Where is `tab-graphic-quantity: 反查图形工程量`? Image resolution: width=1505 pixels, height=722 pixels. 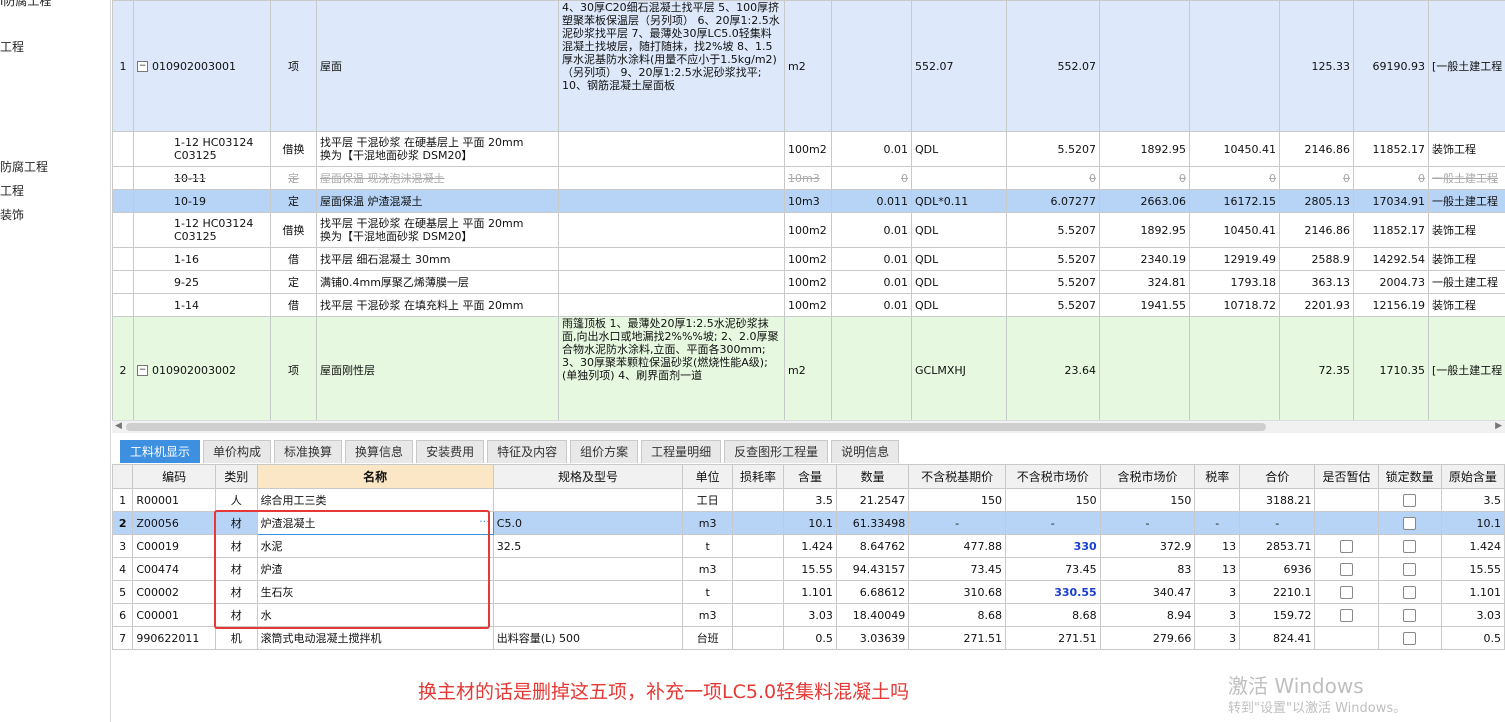 tab-graphic-quantity: 反查图形工程量 is located at coordinates (776, 451).